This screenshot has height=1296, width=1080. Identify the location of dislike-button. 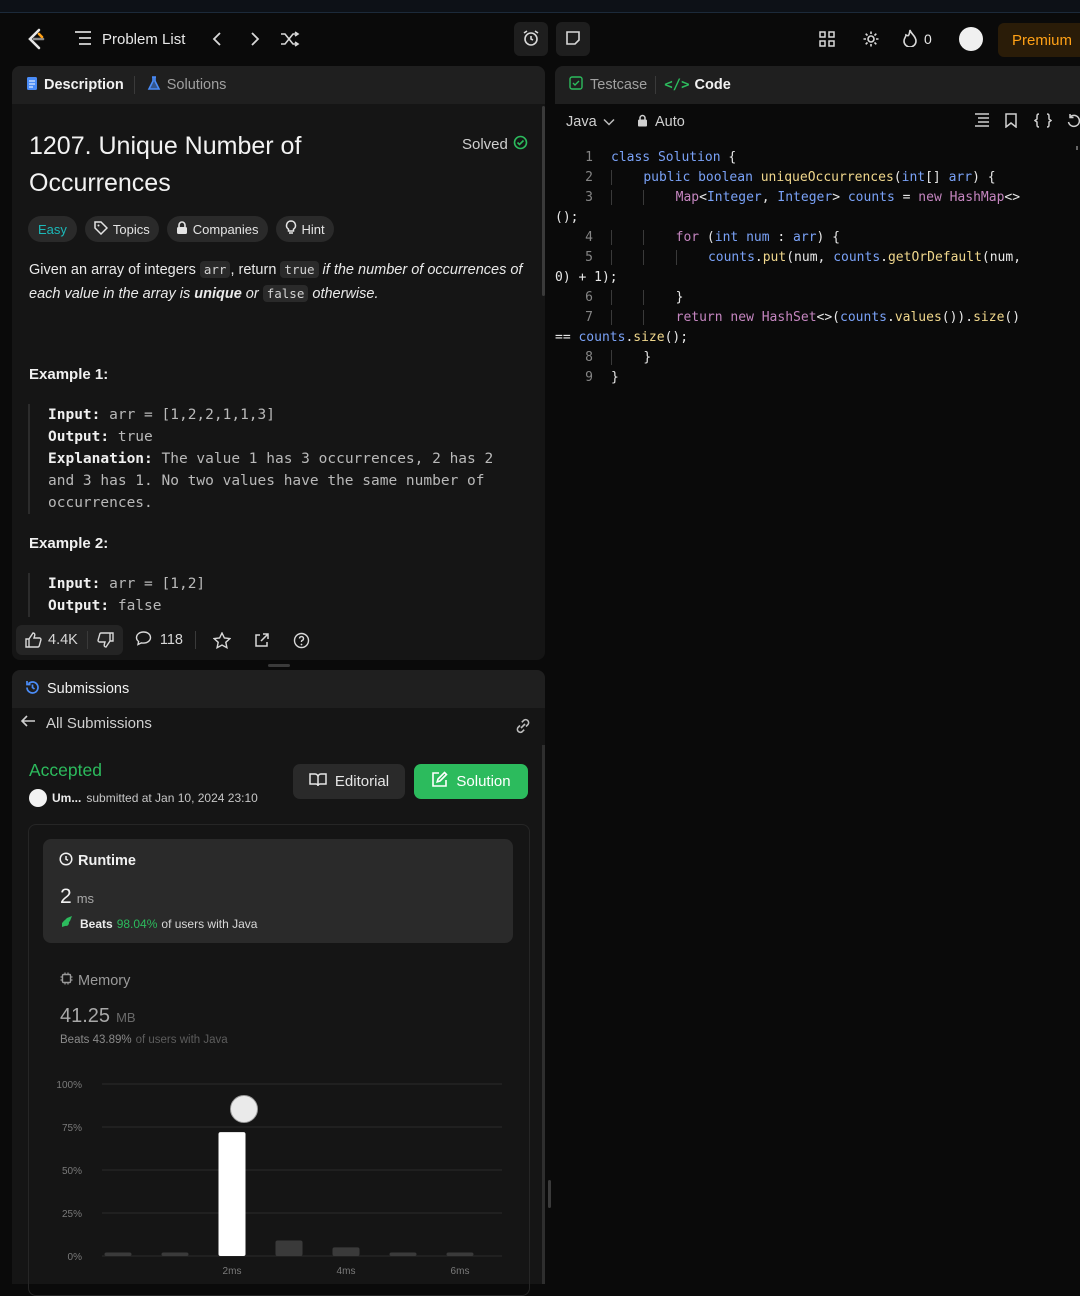
(105, 640).